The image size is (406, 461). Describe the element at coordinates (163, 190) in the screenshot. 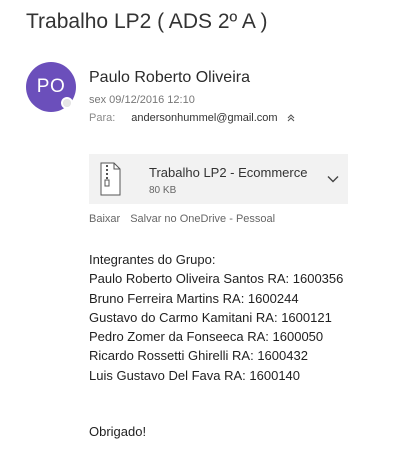

I see `attachment-size: 80 KB` at that location.